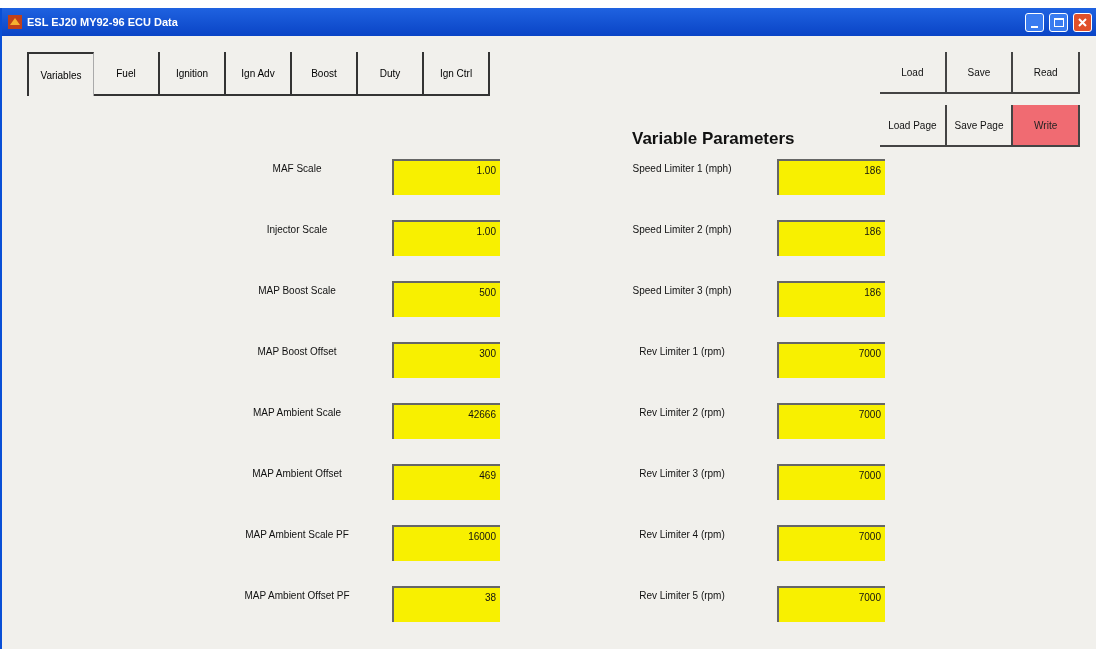  What do you see at coordinates (457, 74) in the screenshot?
I see `tab: Ign Ctrl` at bounding box center [457, 74].